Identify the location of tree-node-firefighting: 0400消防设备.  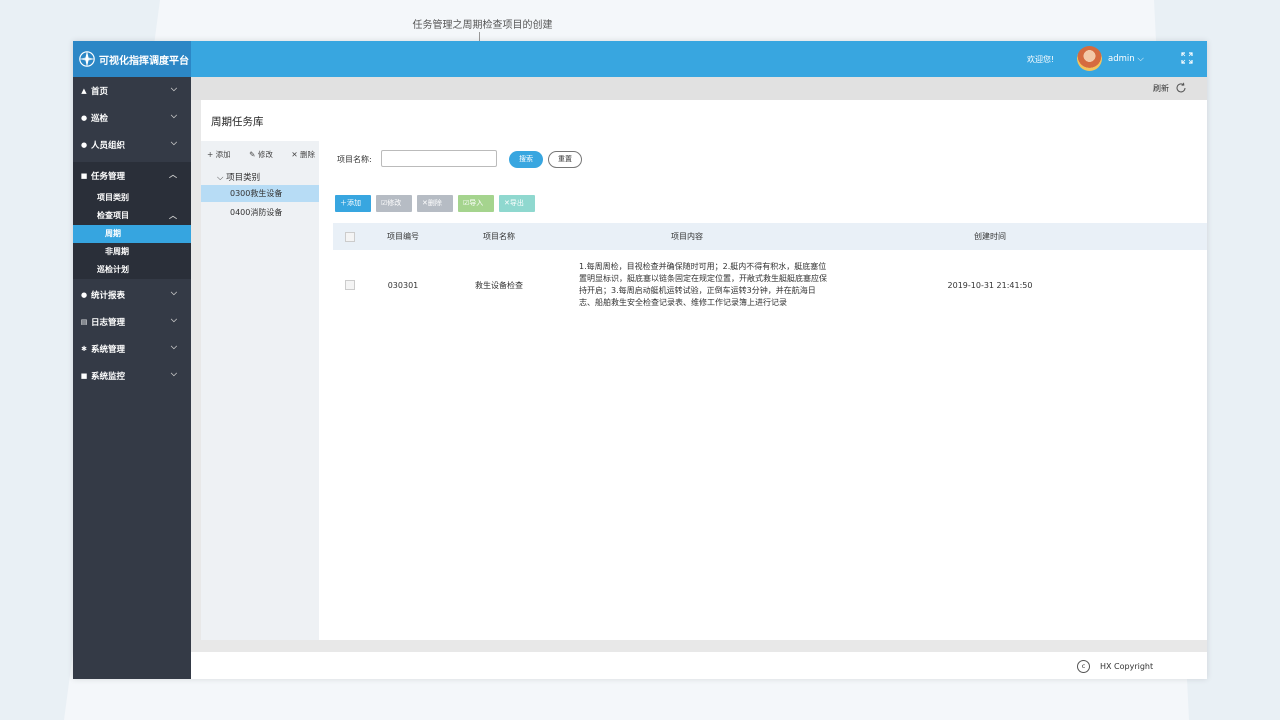
(260, 212).